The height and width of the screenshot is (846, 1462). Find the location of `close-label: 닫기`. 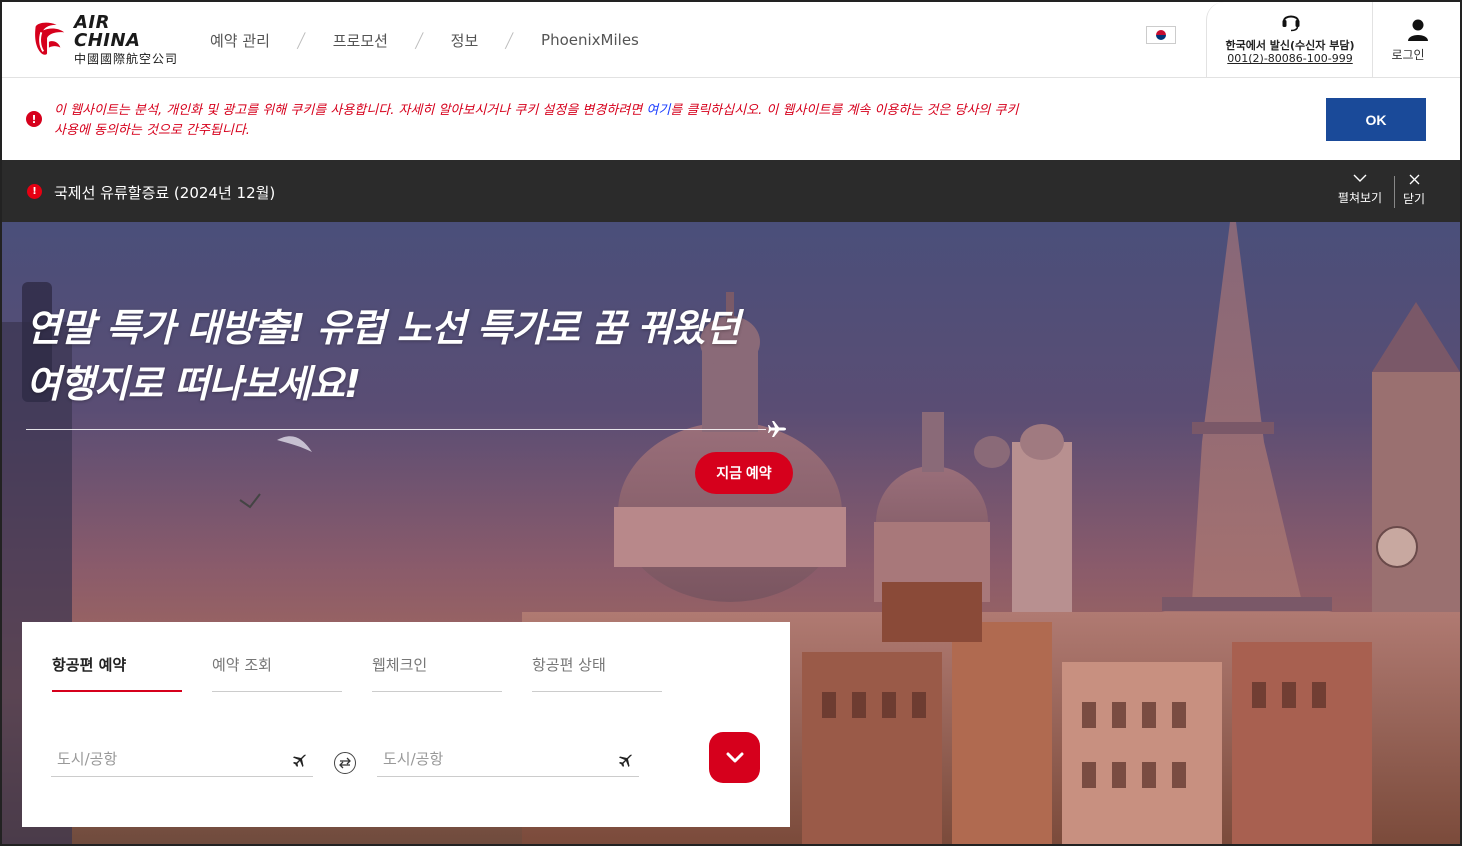

close-label: 닫기 is located at coordinates (1414, 199).